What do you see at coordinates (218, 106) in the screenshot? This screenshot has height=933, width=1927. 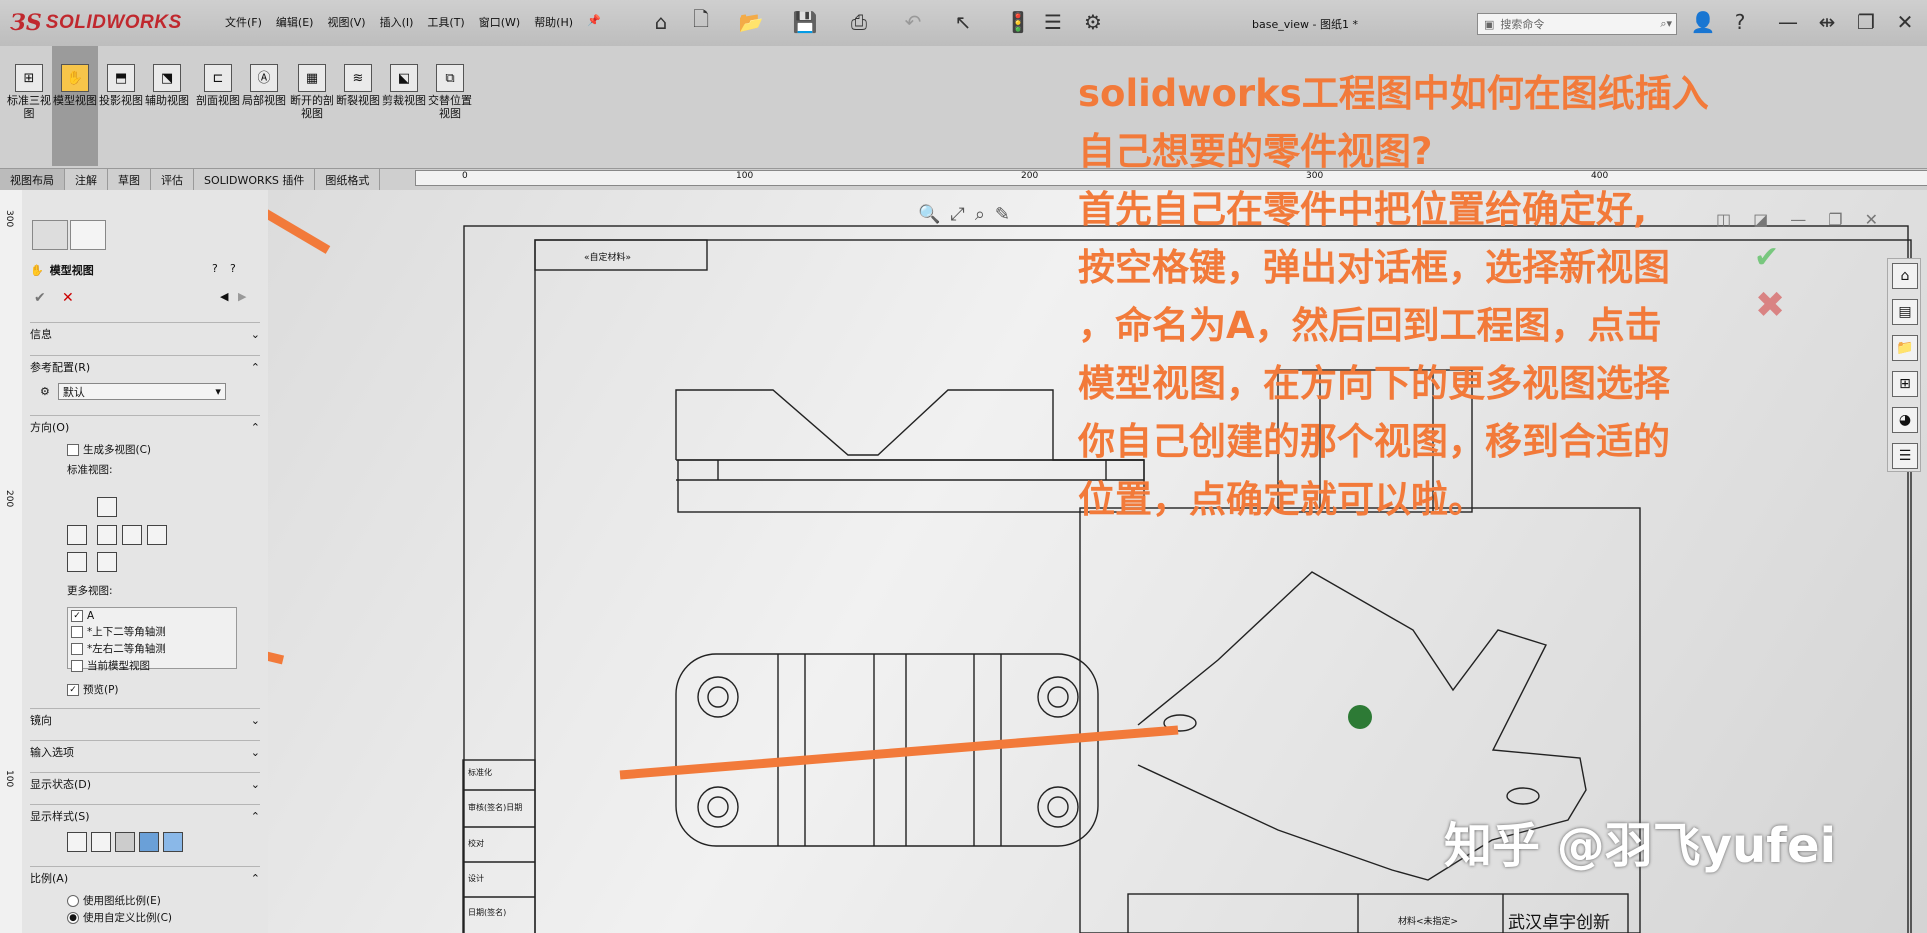 I see `section-view-button: ⊏ 剖面视图` at bounding box center [218, 106].